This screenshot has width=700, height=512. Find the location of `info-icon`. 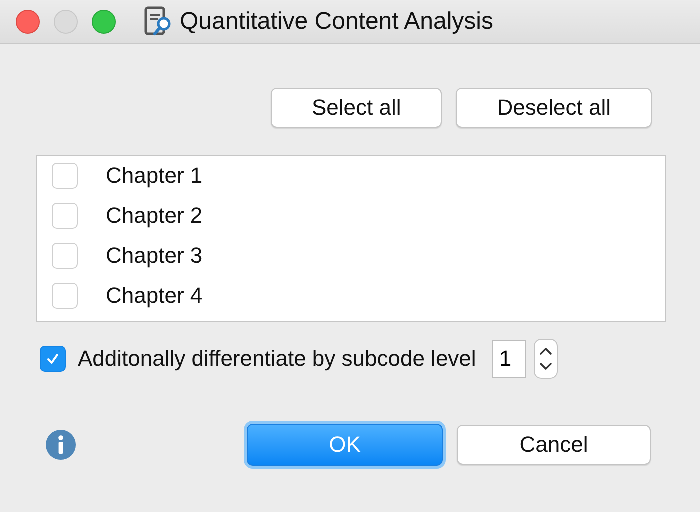

info-icon is located at coordinates (61, 445).